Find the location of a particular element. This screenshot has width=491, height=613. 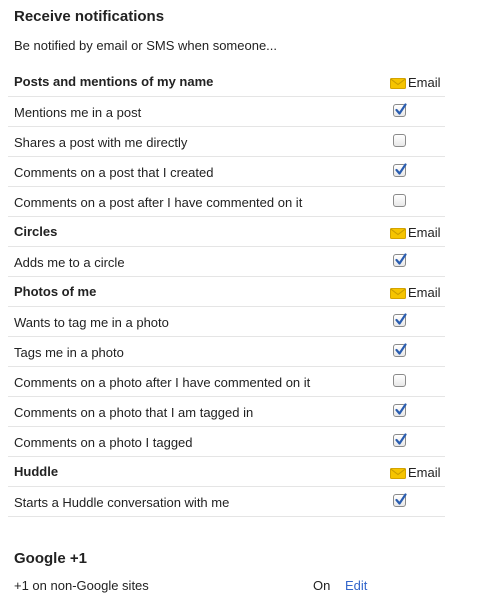

notification-row: Adds me to a circle is located at coordinates (226, 262).